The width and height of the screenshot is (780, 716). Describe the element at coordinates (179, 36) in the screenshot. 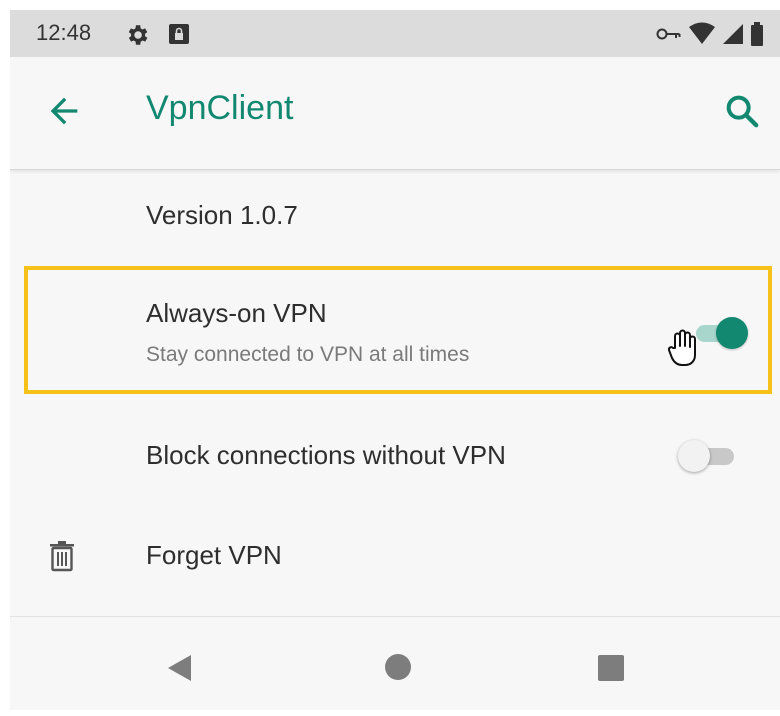

I see `sim-lock-icon` at that location.